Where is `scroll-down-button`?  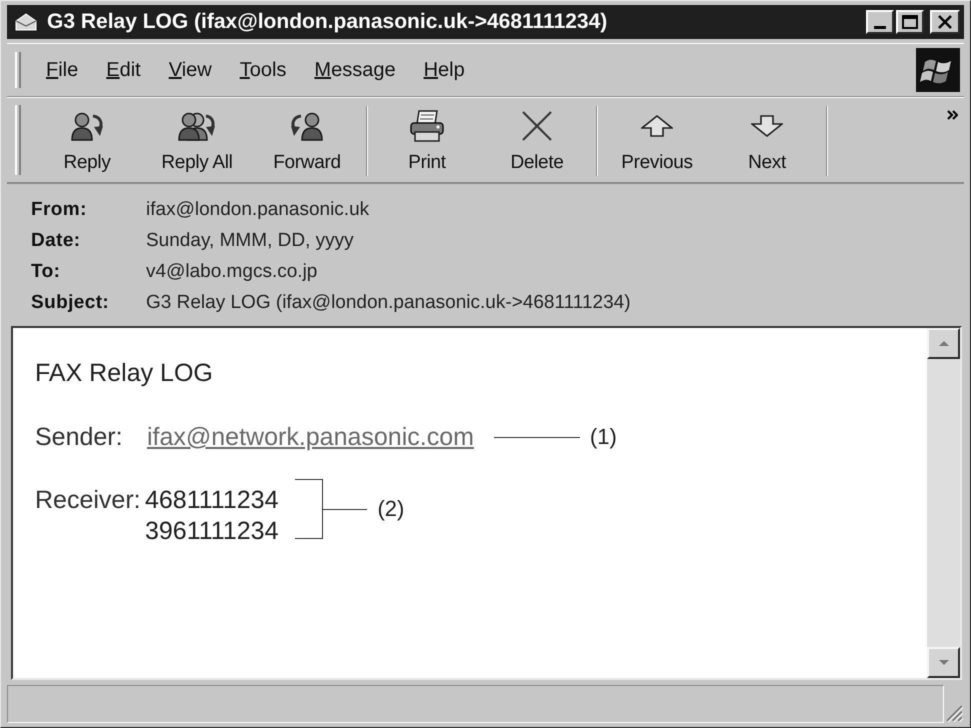
scroll-down-button is located at coordinates (943, 662).